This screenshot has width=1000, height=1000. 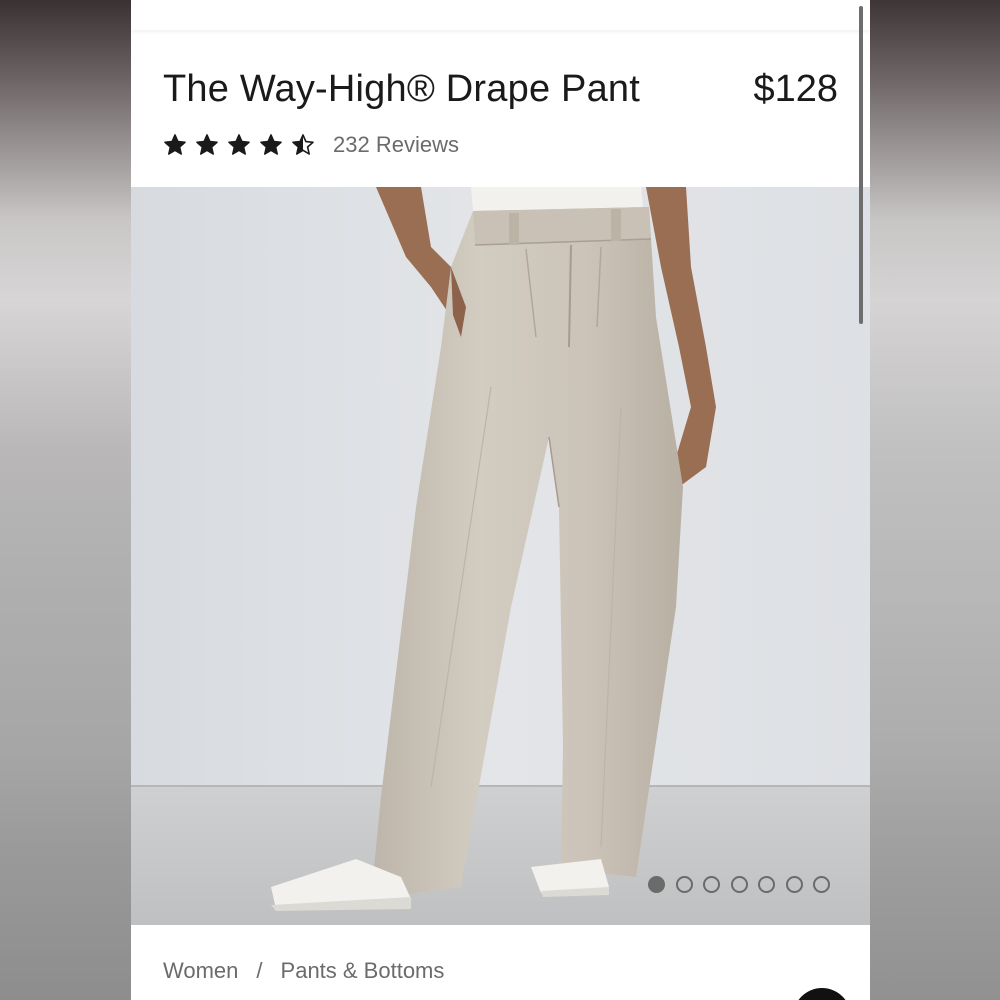 I want to click on top-header-strip, so click(x=500, y=15).